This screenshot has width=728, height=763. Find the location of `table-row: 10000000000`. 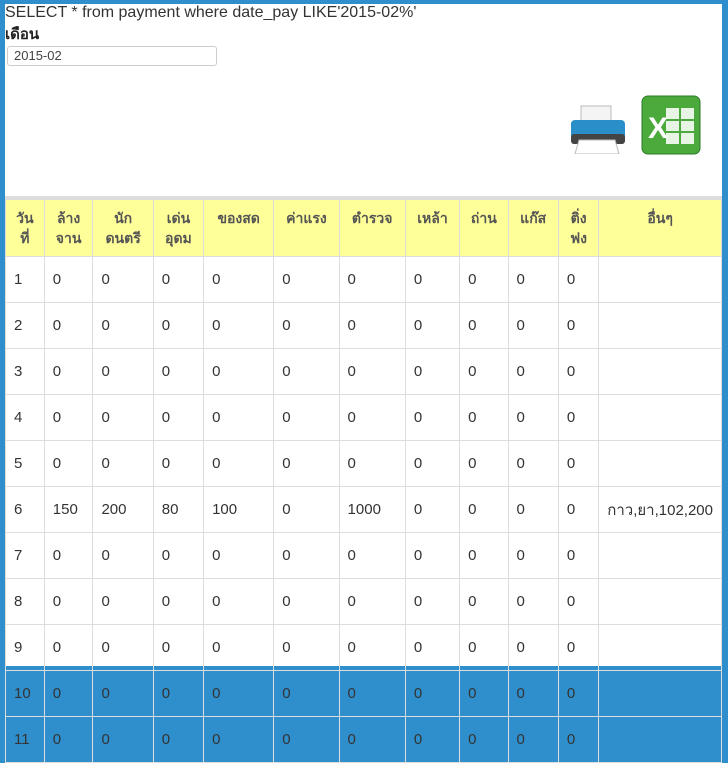

table-row: 10000000000 is located at coordinates (363, 279).